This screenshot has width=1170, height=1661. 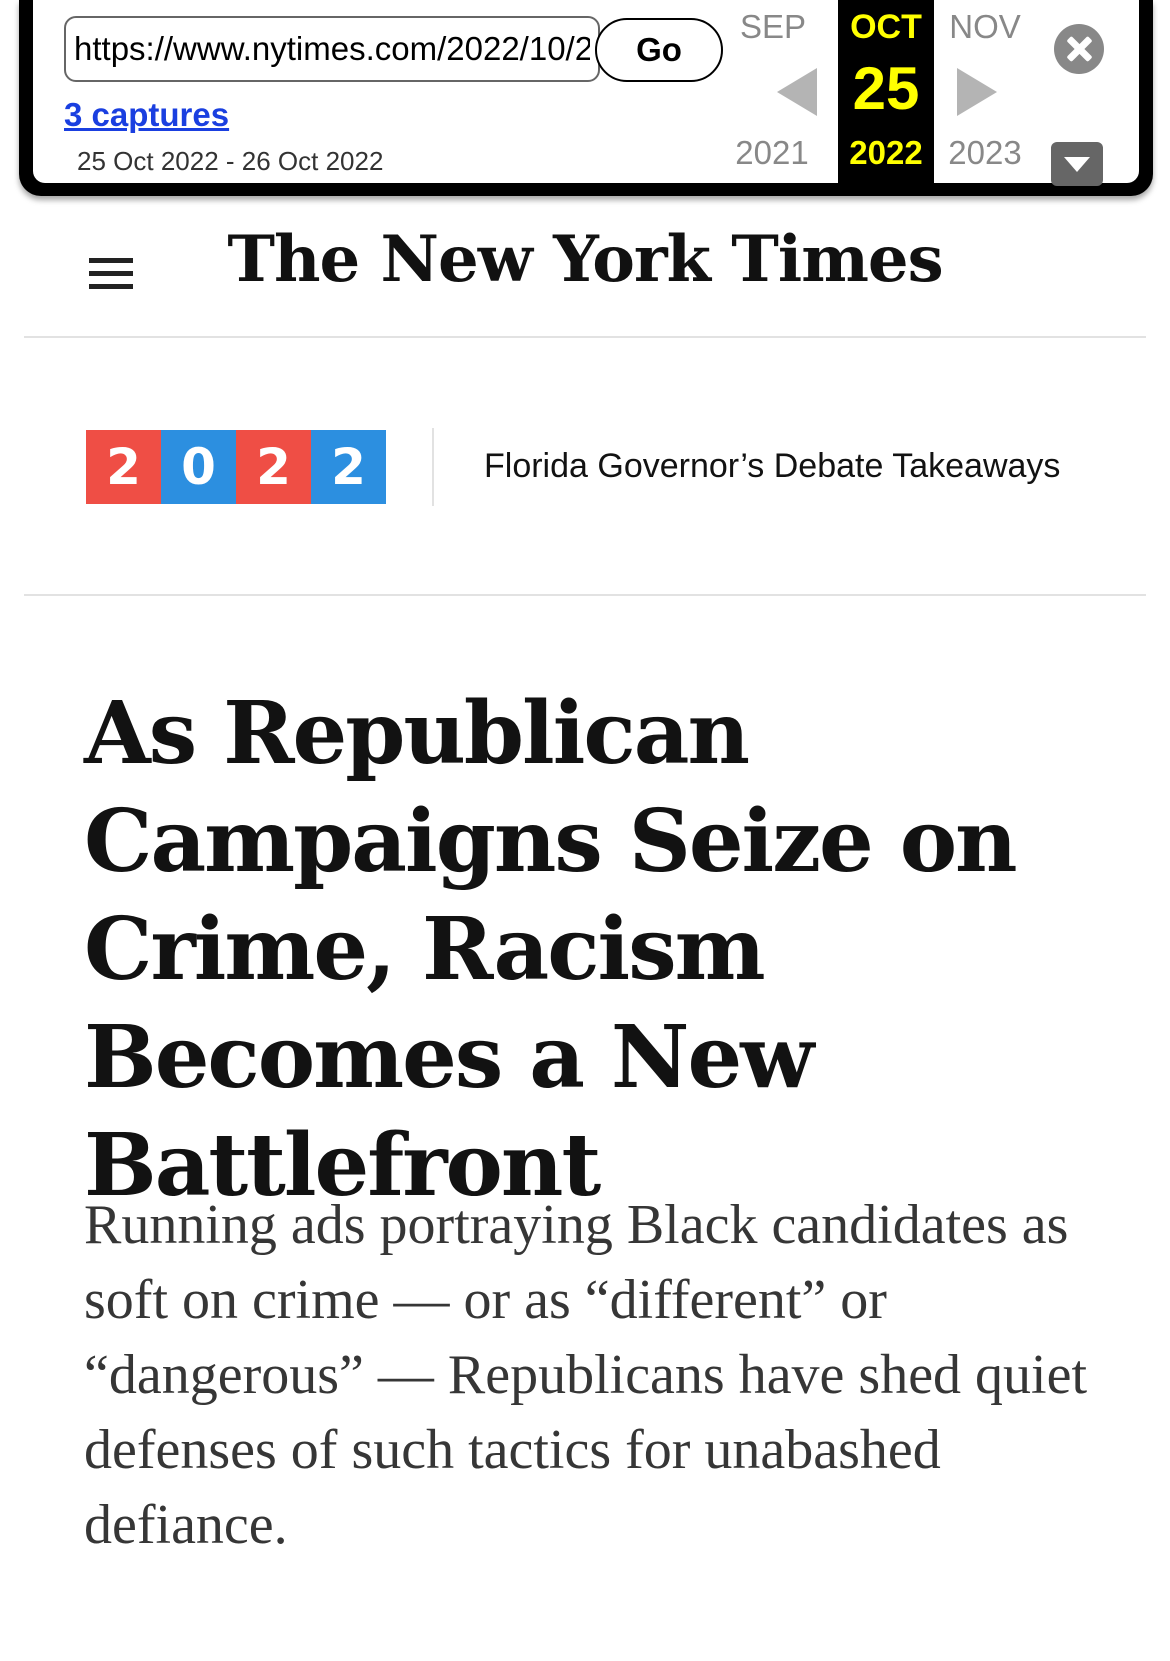 I want to click on next-year-label: 2023, so click(x=985, y=153).